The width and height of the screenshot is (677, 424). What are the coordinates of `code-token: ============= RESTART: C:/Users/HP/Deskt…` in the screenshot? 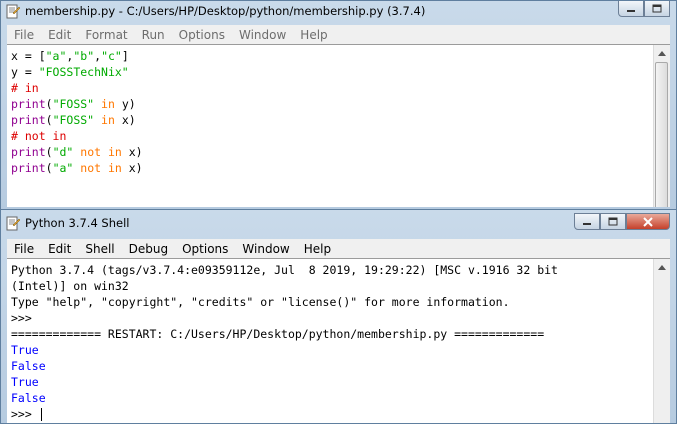 It's located at (278, 334).